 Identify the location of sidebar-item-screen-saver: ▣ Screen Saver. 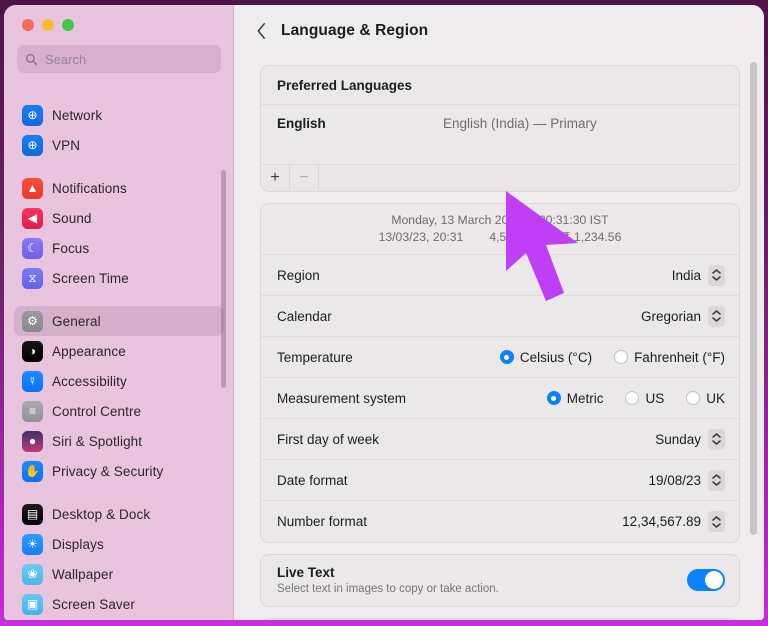
(119, 604).